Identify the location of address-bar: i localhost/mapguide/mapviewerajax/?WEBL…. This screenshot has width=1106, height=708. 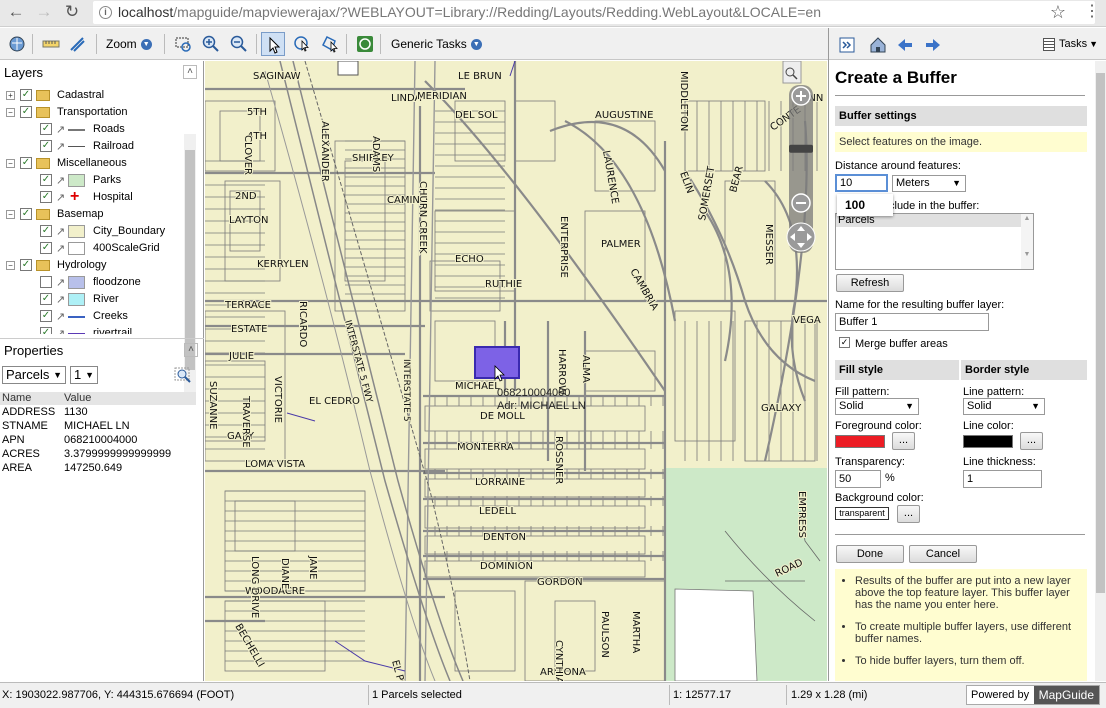
(594, 12).